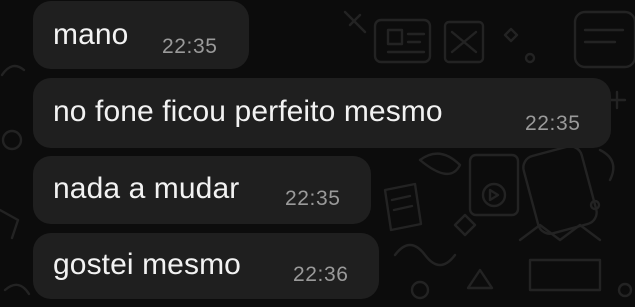 This screenshot has height=307, width=635. I want to click on message-text: nada a mudar, so click(146, 188).